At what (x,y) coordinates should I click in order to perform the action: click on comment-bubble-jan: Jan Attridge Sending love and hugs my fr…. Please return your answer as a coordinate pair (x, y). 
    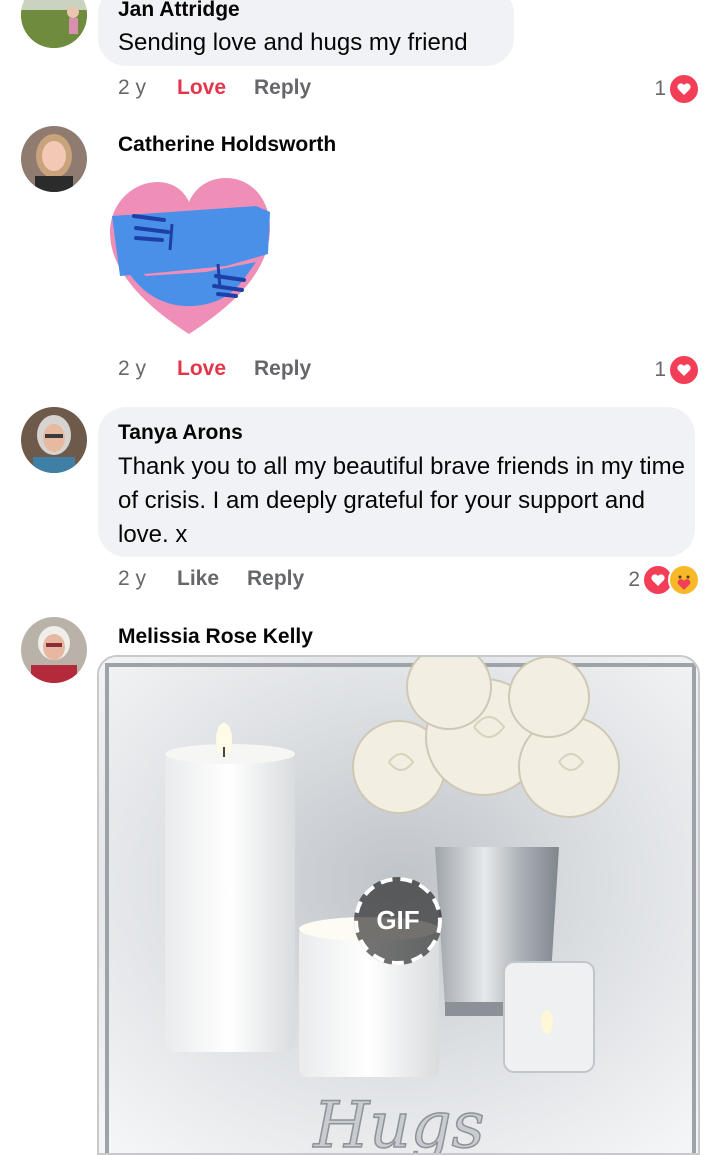
    Looking at the image, I should click on (306, 33).